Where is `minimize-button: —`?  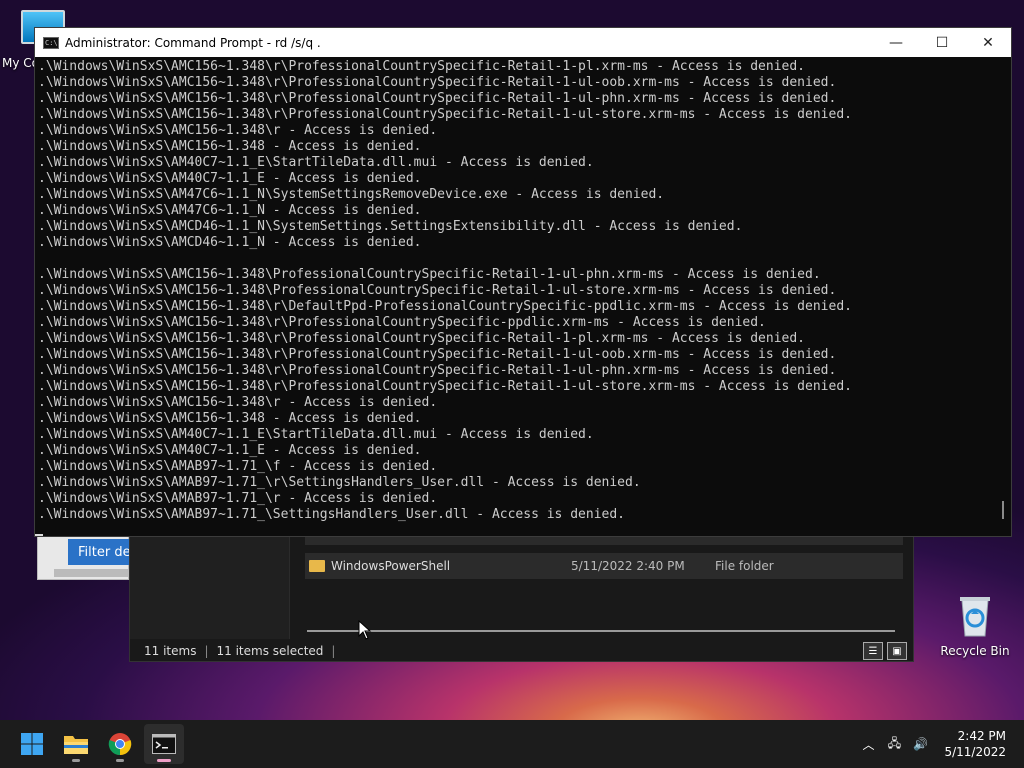 minimize-button: — is located at coordinates (896, 42).